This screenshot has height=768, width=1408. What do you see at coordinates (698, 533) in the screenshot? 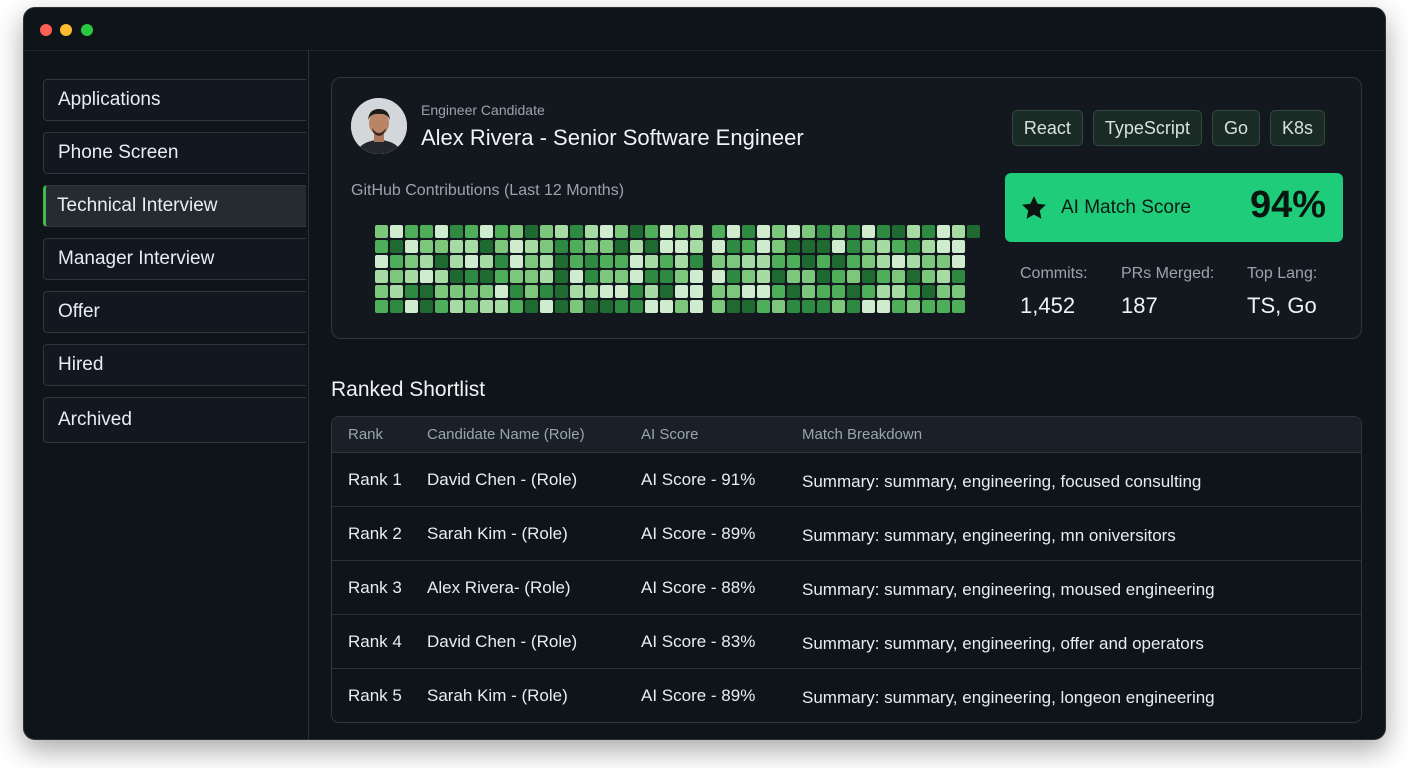
I see `ai-score-cell: AI Score - 89%` at bounding box center [698, 533].